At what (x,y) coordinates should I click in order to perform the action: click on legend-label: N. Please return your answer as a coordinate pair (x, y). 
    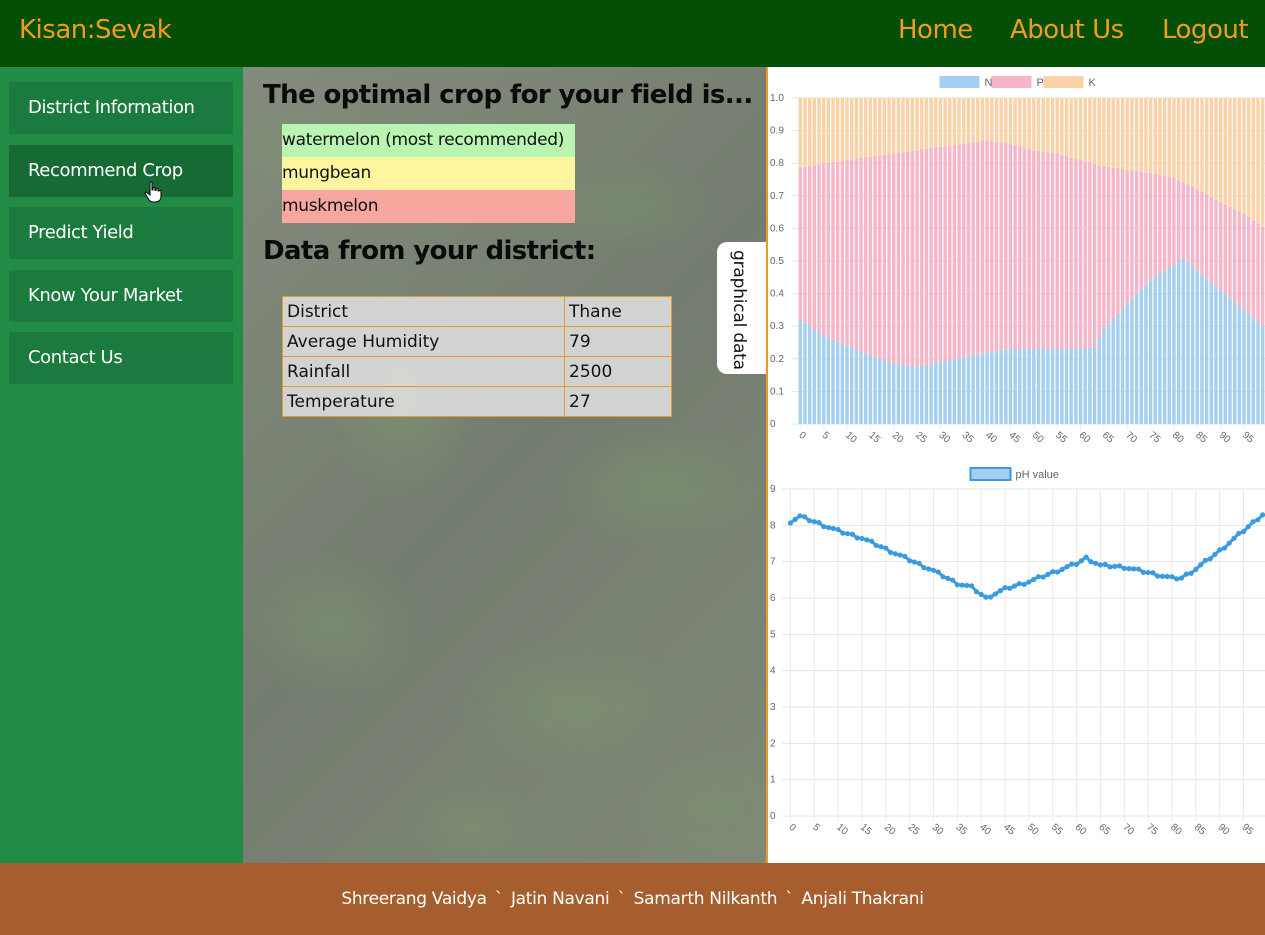
    Looking at the image, I should click on (989, 83).